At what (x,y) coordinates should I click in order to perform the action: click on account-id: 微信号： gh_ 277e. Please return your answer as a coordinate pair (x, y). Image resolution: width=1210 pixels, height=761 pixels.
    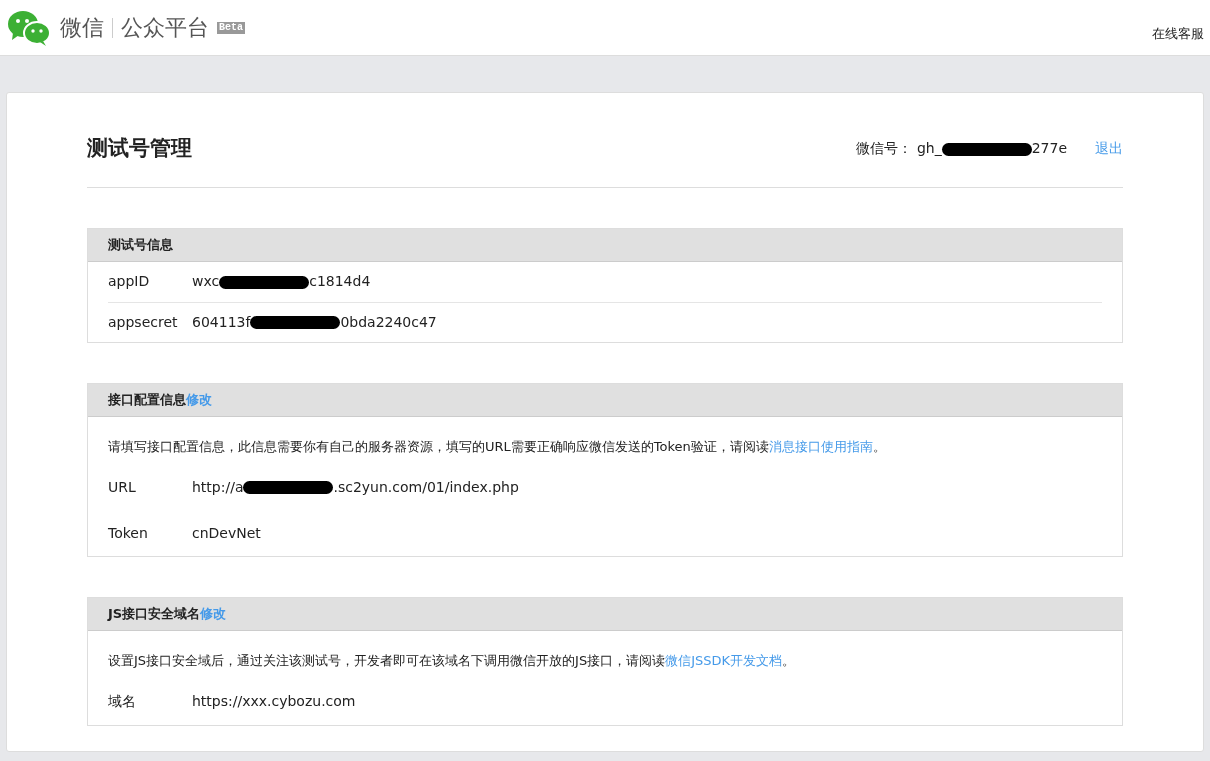
    Looking at the image, I should click on (961, 149).